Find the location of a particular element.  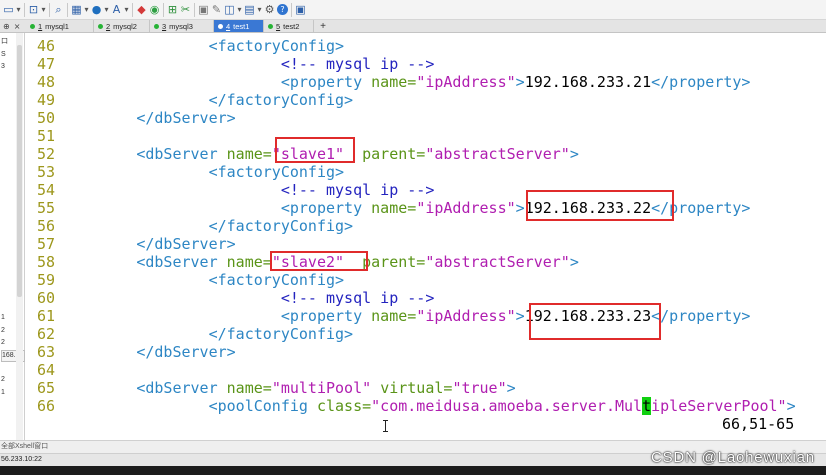

session-tab-bar: ⊕ × 1 mysql1 2 mysql2 3 mysql3 4 test1 5 test2 + is located at coordinates (413, 26).